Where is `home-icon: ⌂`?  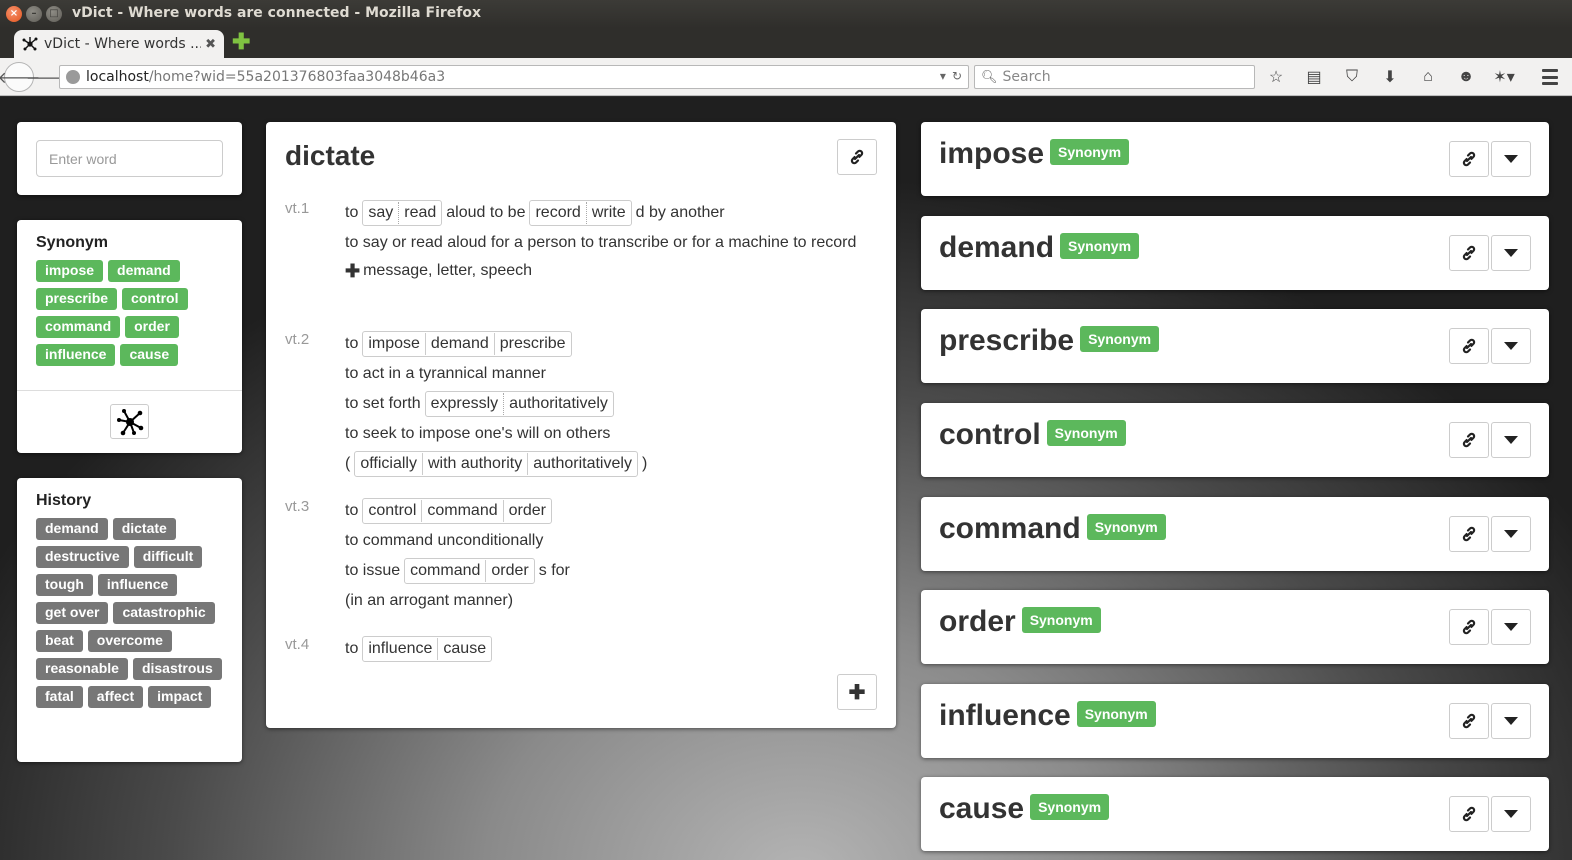
home-icon: ⌂ is located at coordinates (1428, 77).